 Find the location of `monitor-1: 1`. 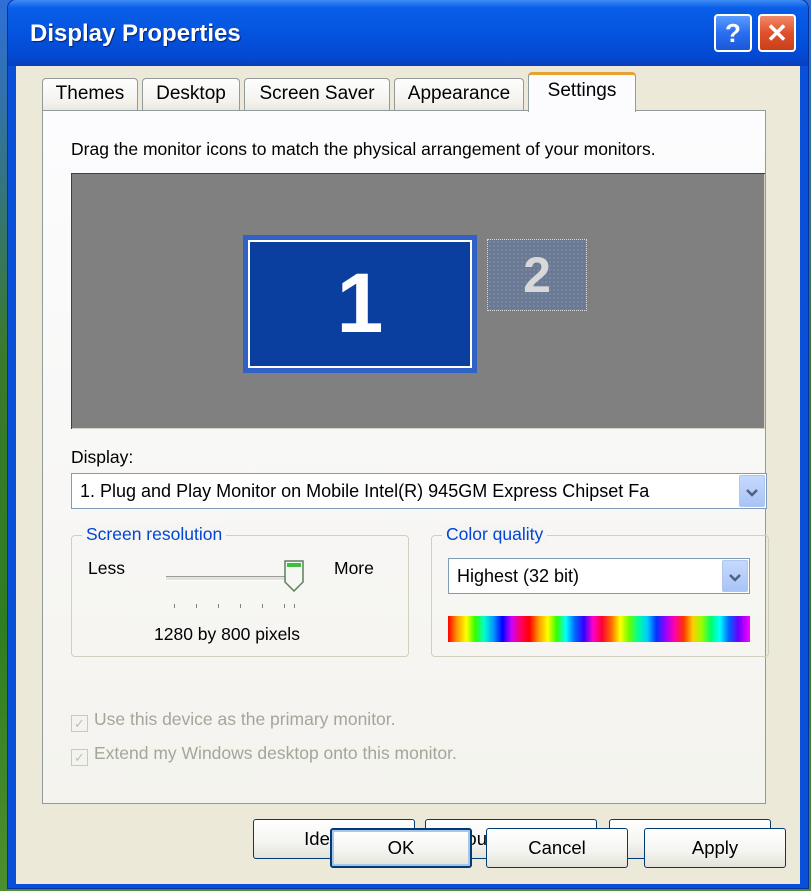

monitor-1: 1 is located at coordinates (360, 304).